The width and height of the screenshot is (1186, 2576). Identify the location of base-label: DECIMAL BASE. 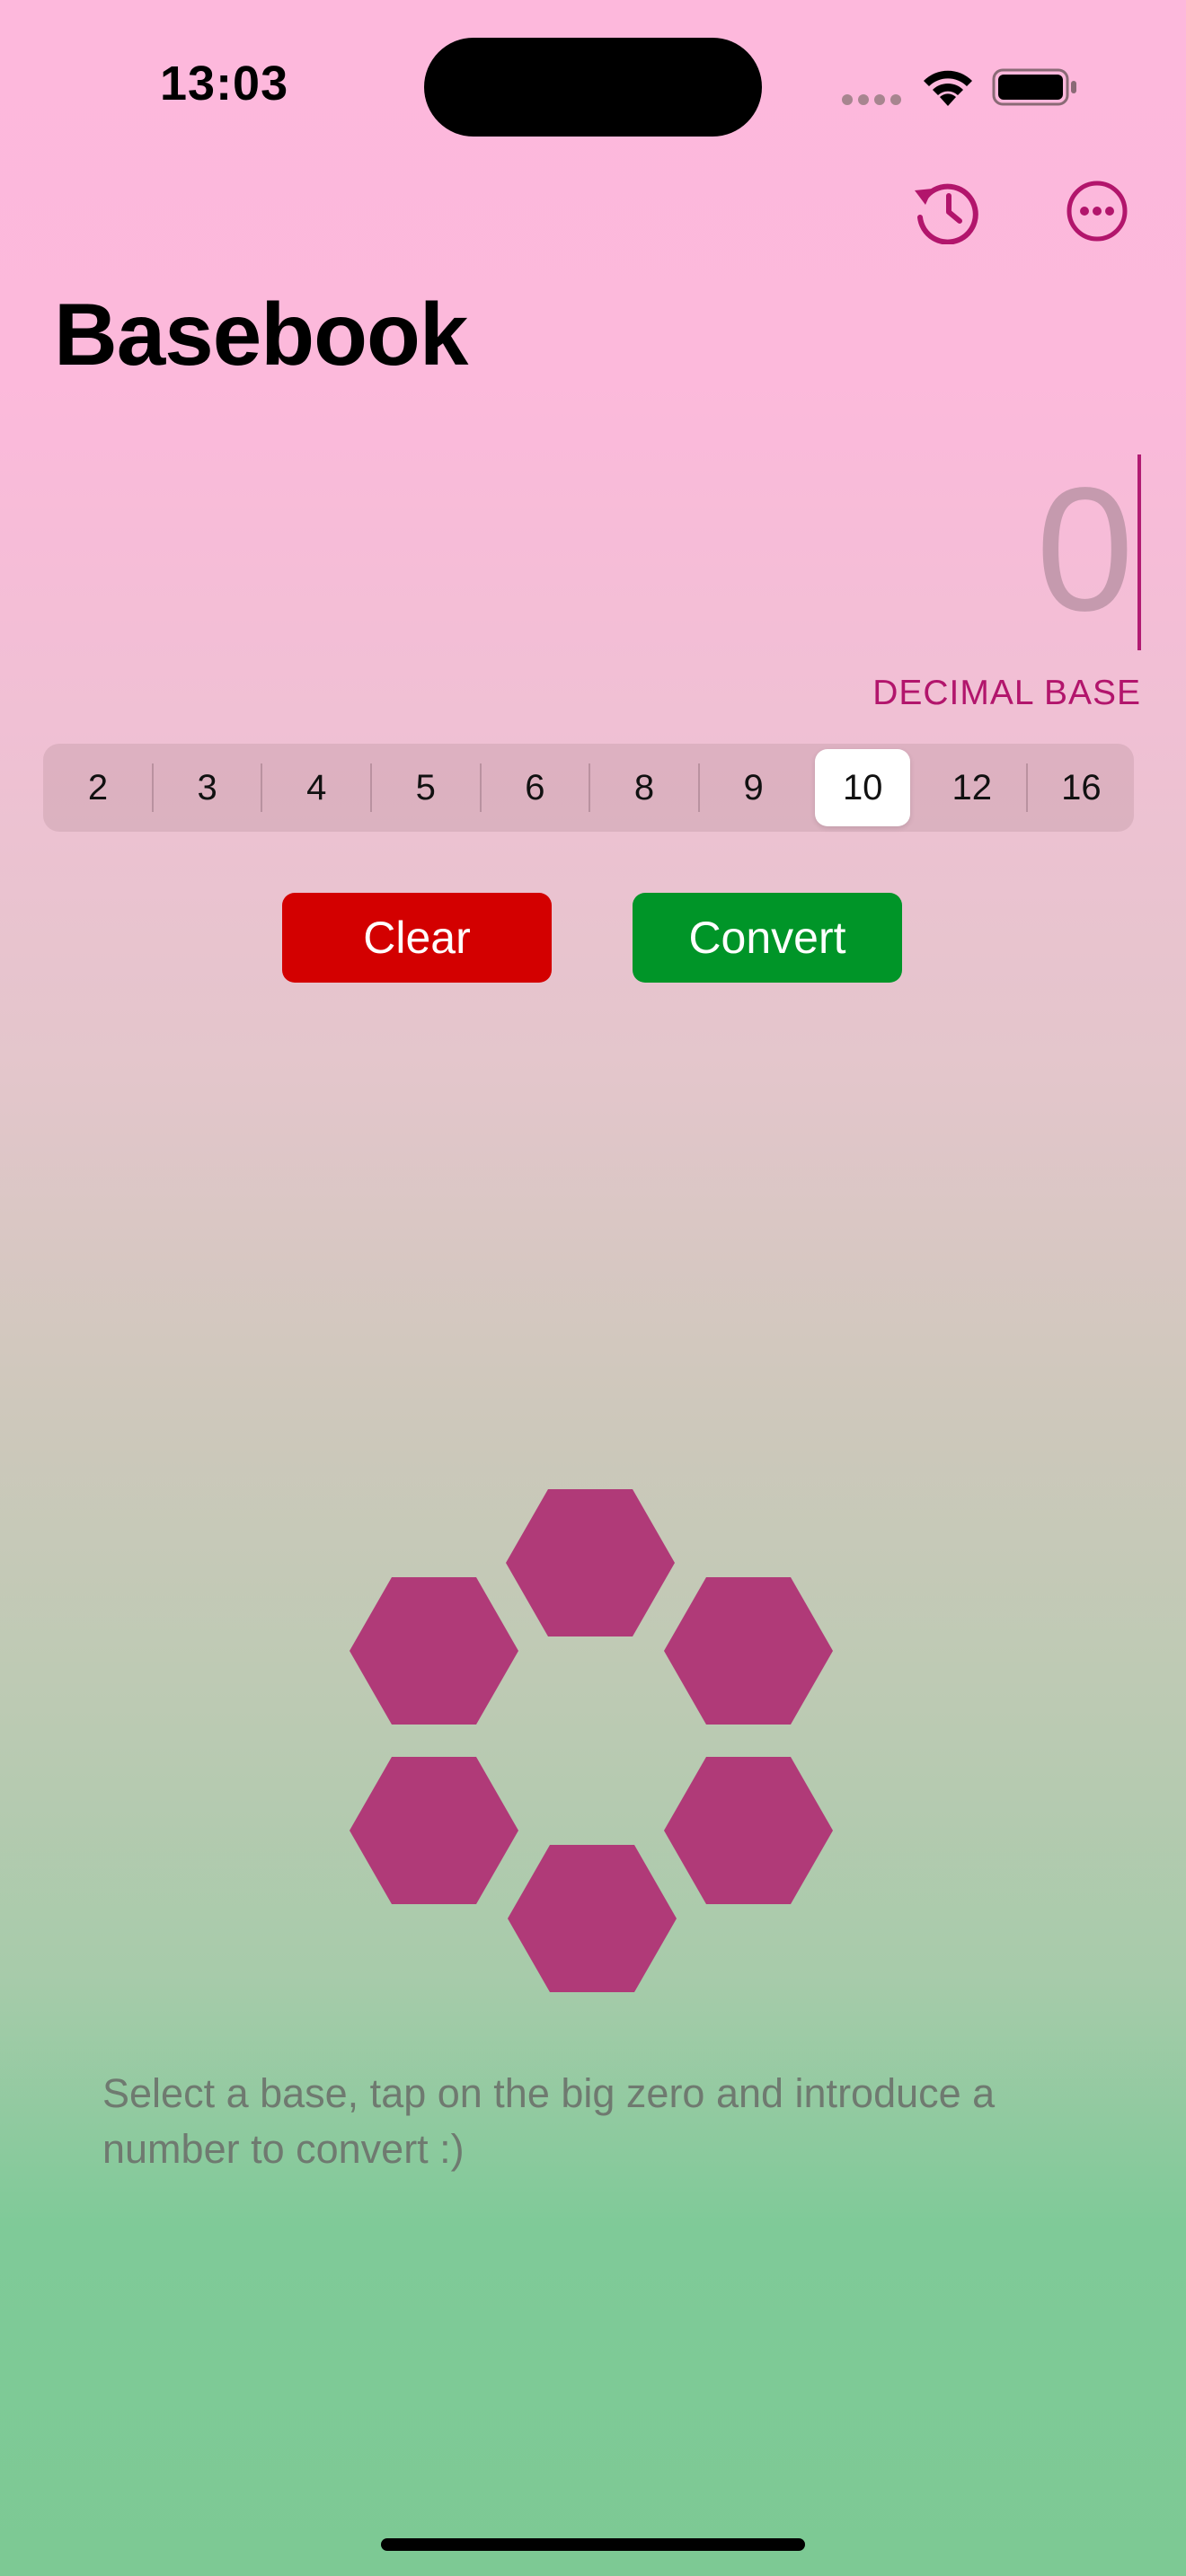
(1006, 693).